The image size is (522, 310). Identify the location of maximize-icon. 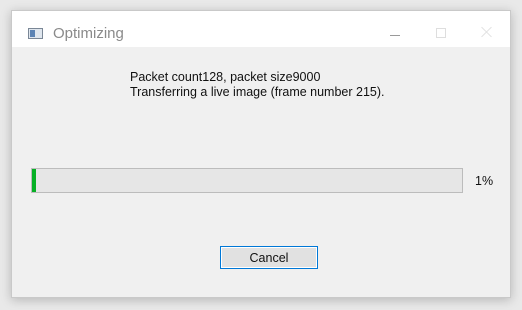
(441, 33).